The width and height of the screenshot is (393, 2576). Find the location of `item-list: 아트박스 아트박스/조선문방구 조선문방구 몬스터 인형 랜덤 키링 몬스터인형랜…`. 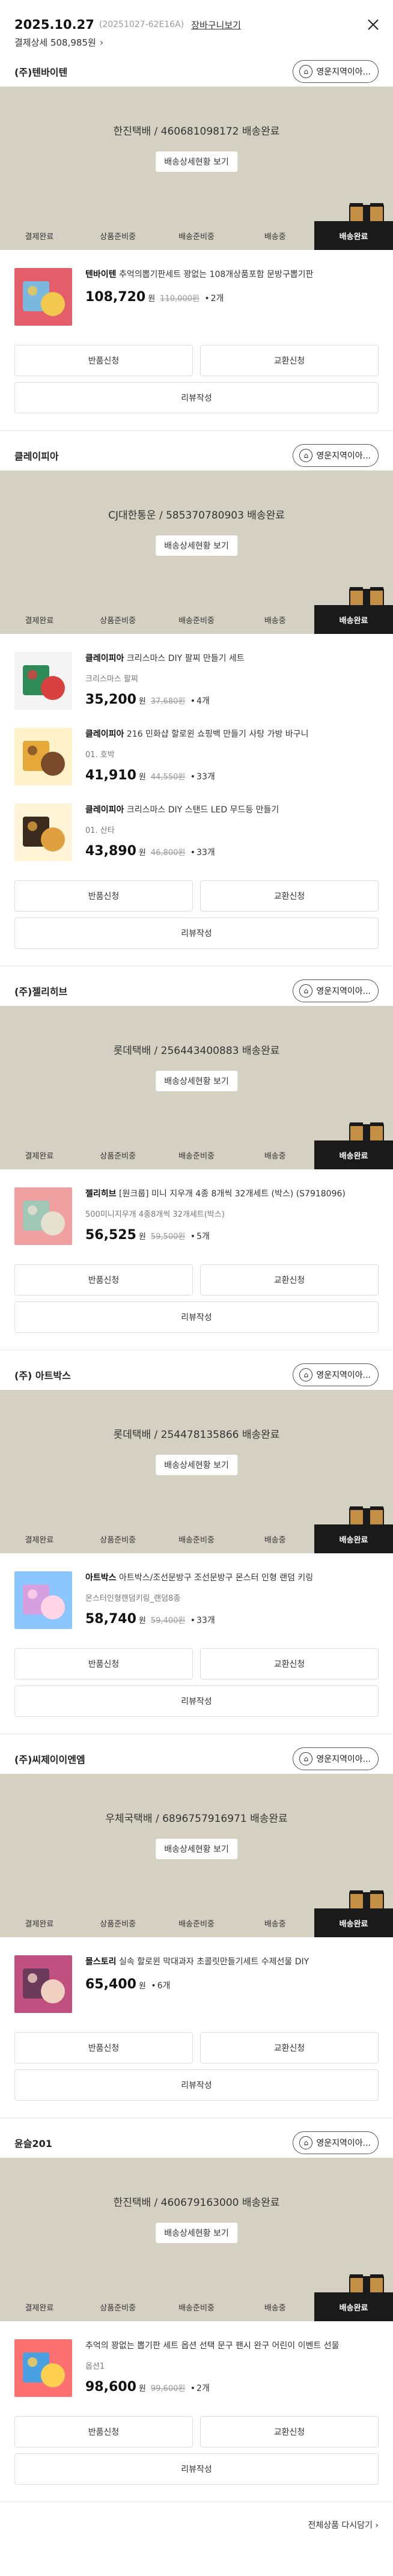

item-list: 아트박스 아트박스/조선문방구 조선문방구 몬스터 인형 랜덤 키링 몬스터인형랜… is located at coordinates (196, 1591).